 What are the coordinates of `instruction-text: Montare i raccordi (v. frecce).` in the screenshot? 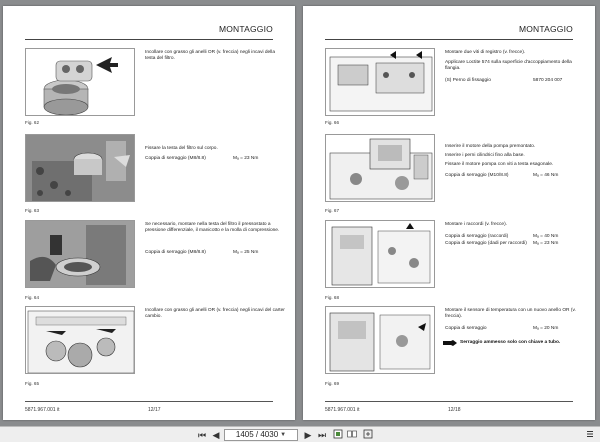 It's located at (476, 224).